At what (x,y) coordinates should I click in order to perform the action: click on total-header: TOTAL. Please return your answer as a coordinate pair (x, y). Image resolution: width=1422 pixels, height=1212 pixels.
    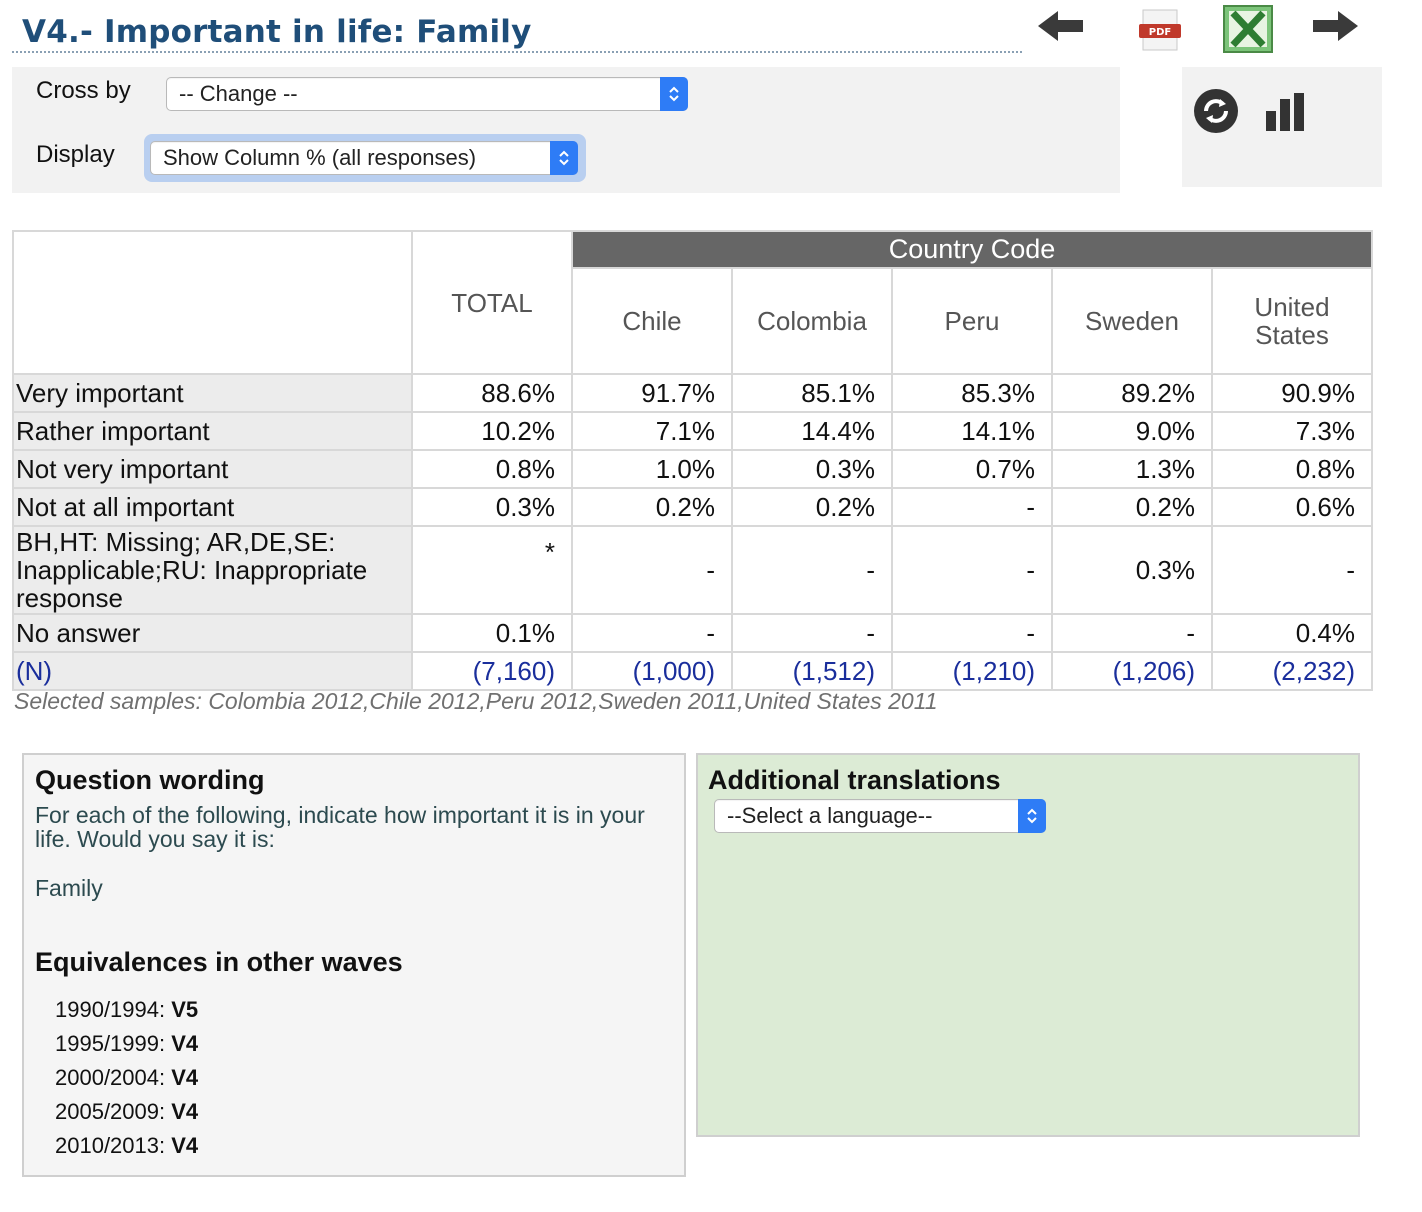
    Looking at the image, I should click on (492, 302).